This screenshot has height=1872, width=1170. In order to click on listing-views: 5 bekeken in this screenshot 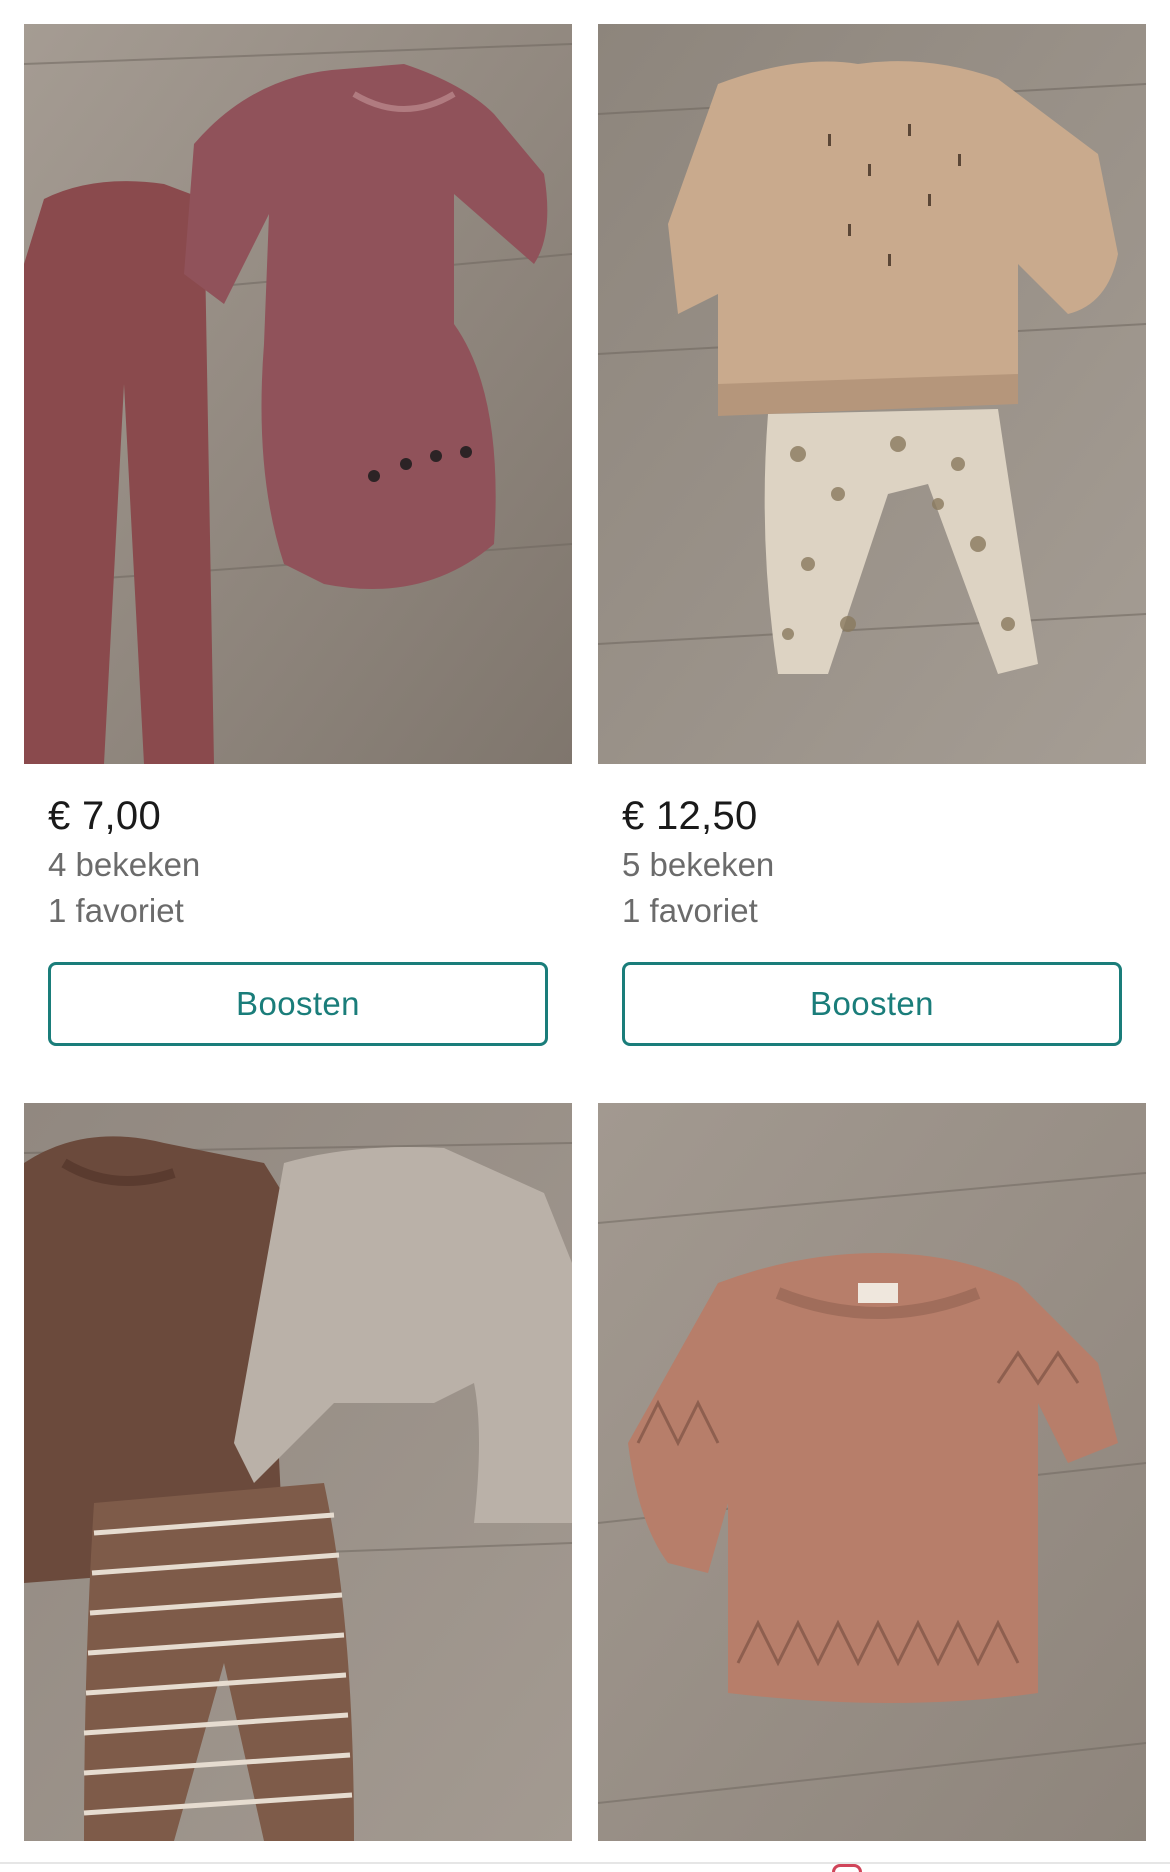, I will do `click(698, 864)`.